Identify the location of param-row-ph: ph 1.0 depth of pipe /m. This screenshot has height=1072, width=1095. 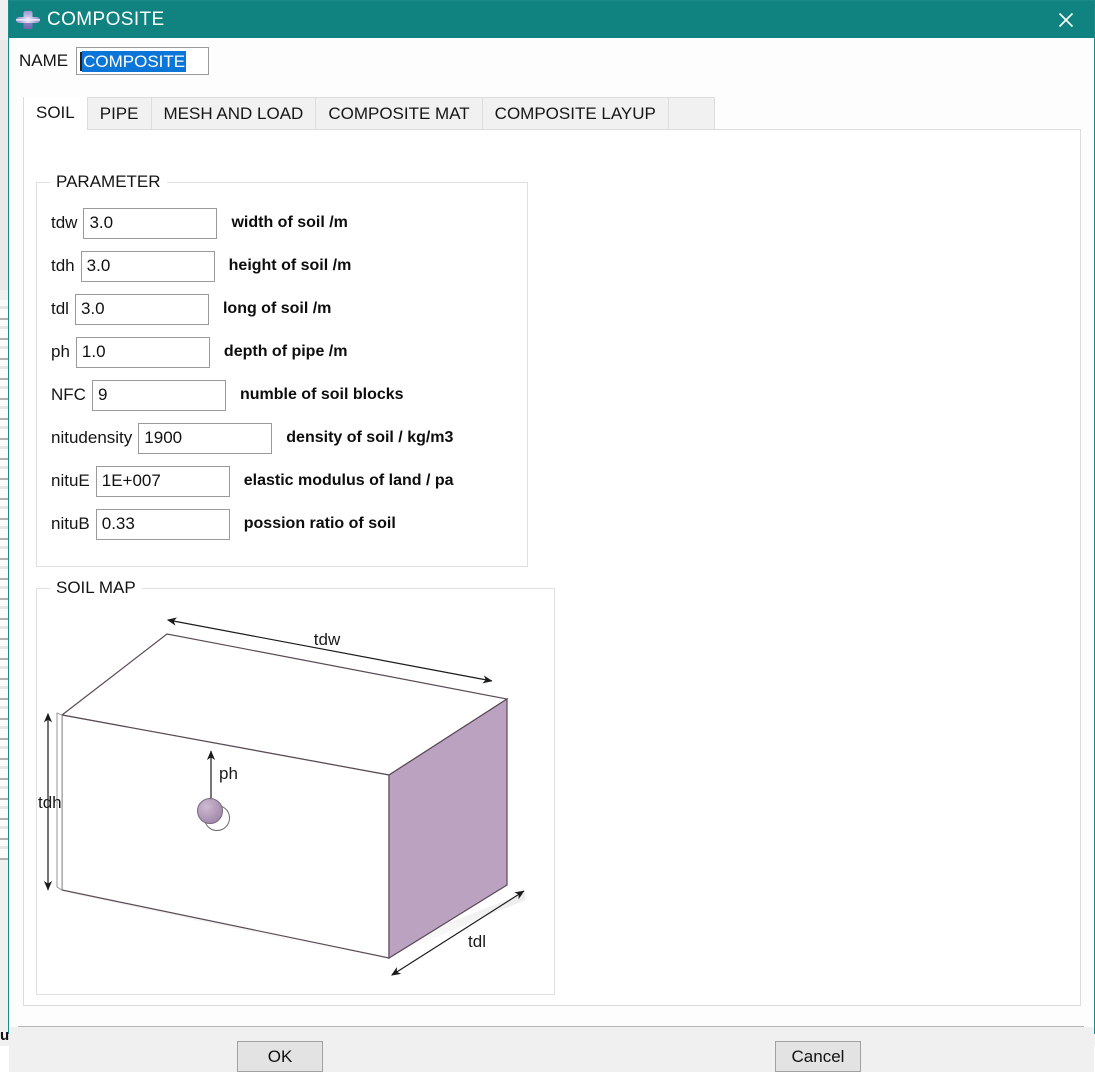
(199, 352).